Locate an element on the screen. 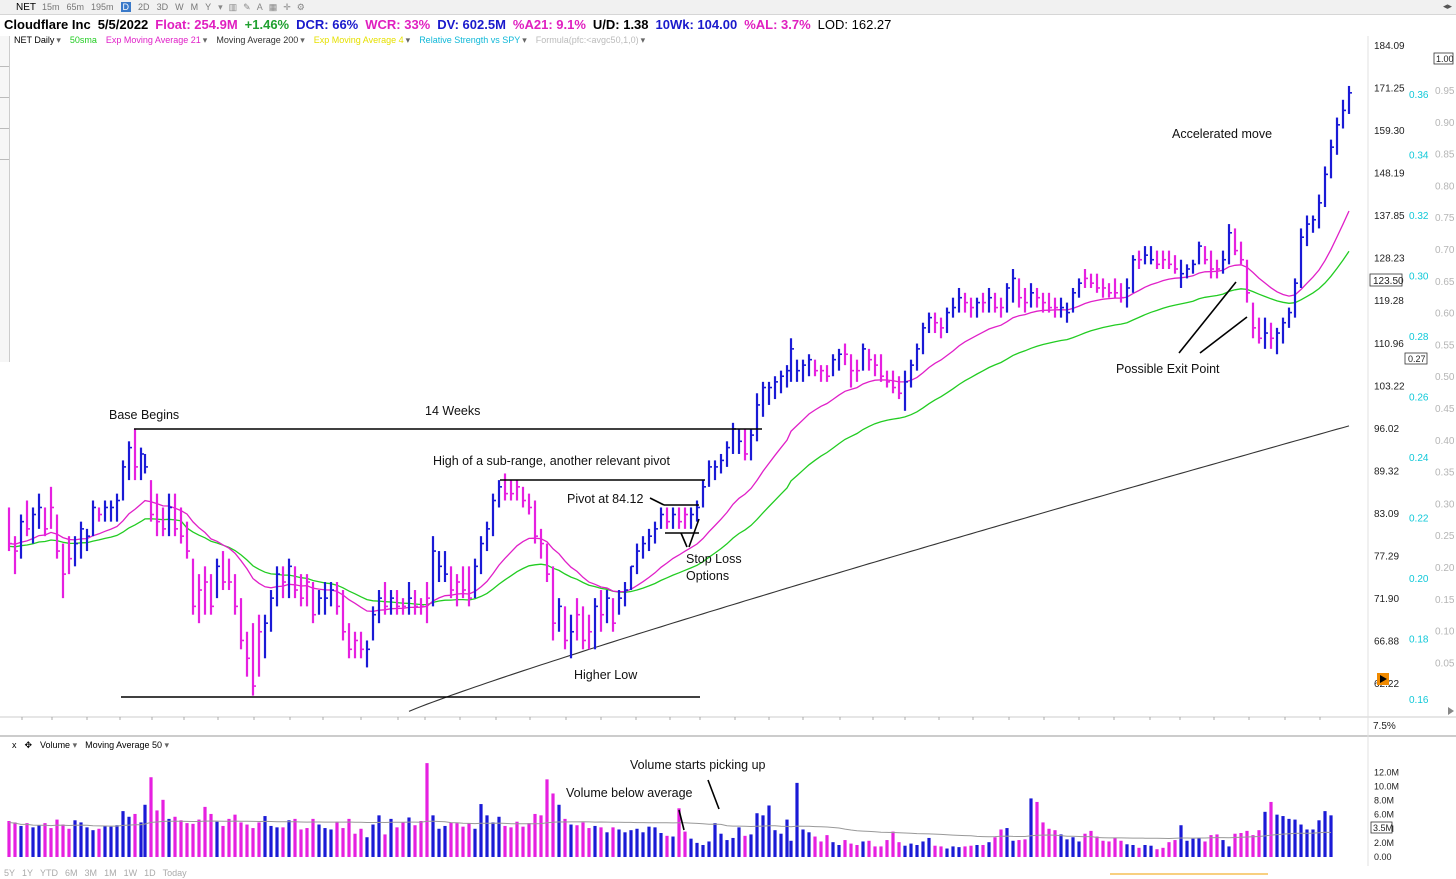 The height and width of the screenshot is (879, 1456). volume-drag-icon: ✥ is located at coordinates (29, 745).